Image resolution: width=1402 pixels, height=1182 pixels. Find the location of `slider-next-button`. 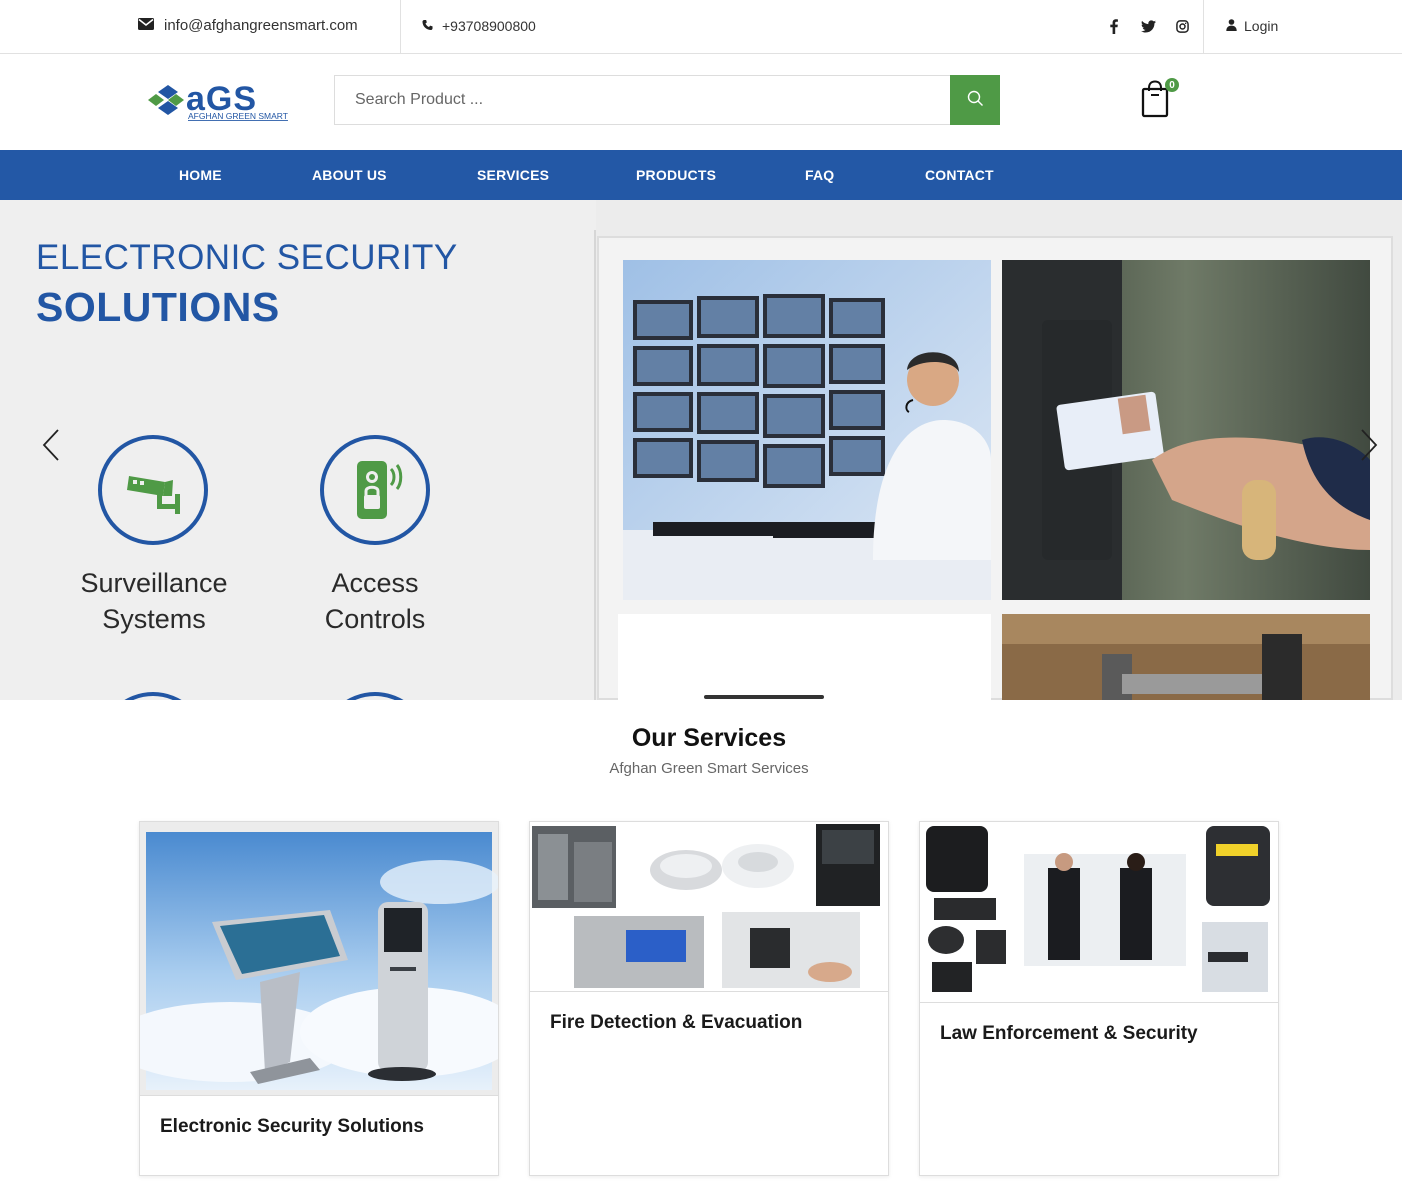

slider-next-button is located at coordinates (1368, 445).